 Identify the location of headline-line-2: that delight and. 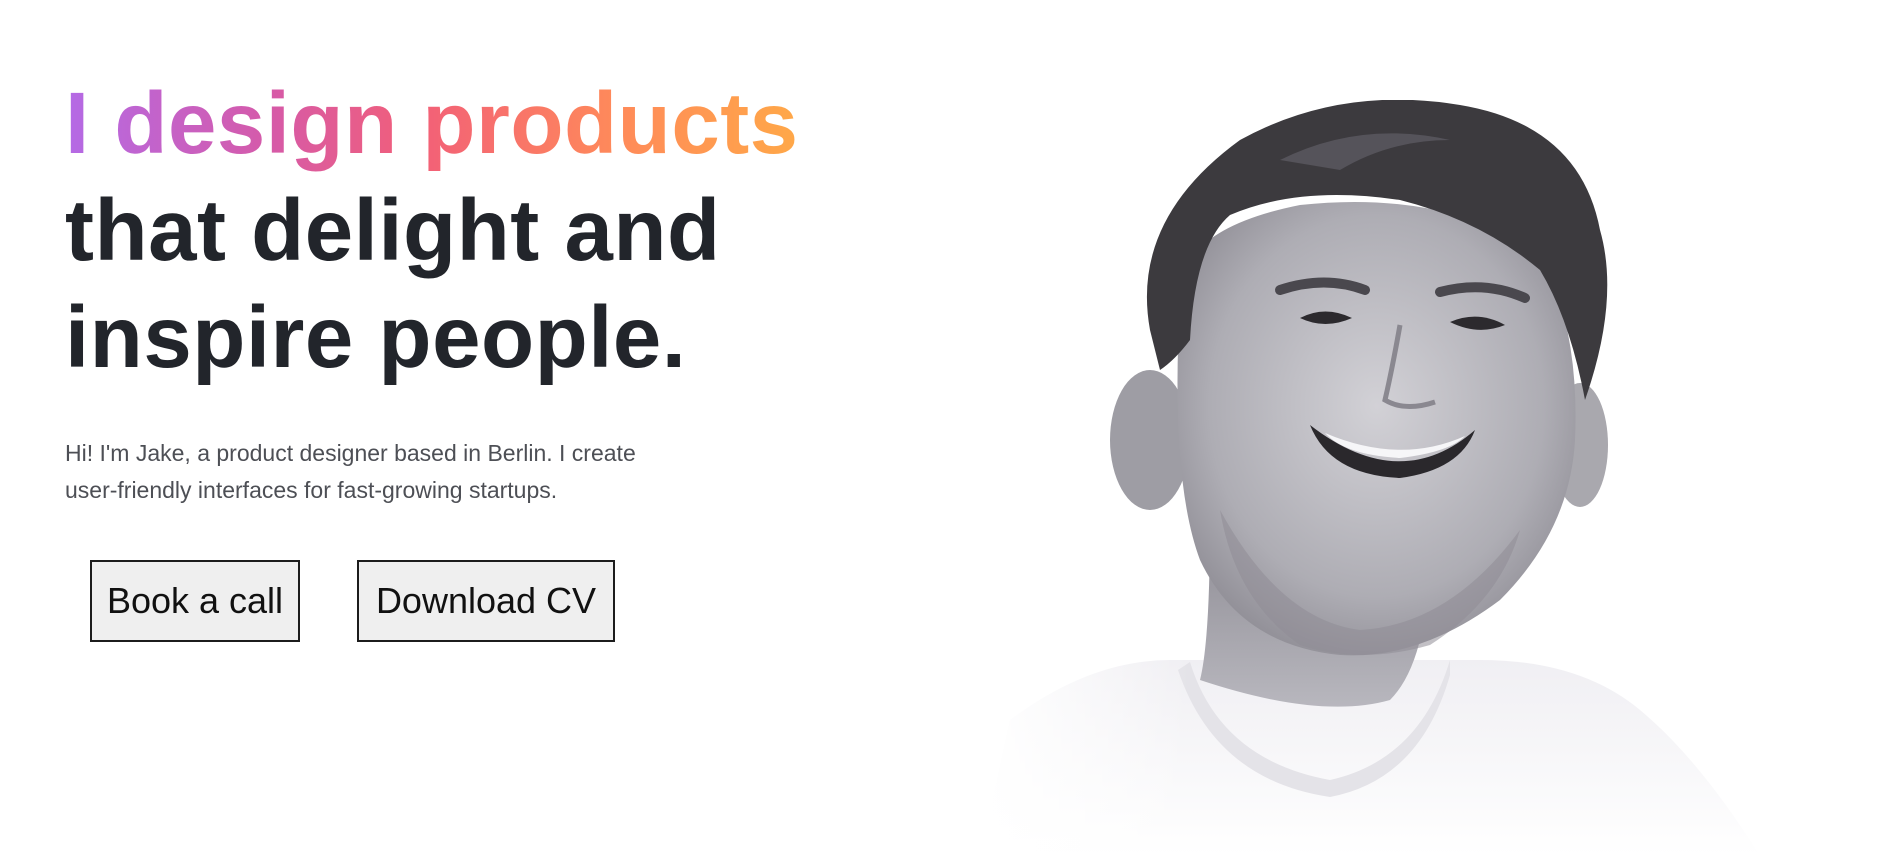
(393, 230).